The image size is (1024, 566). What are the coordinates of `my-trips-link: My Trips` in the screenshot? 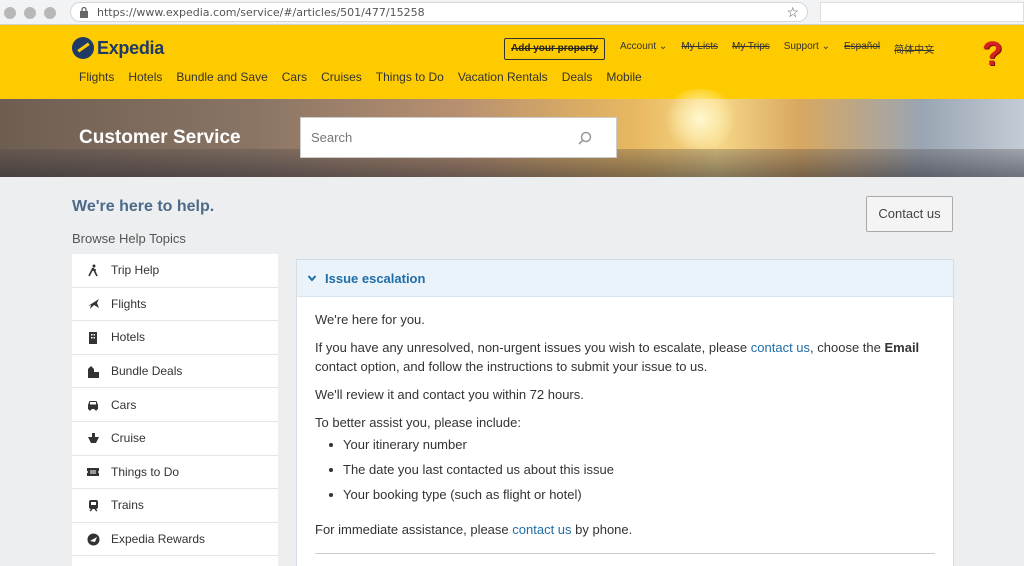 It's located at (751, 48).